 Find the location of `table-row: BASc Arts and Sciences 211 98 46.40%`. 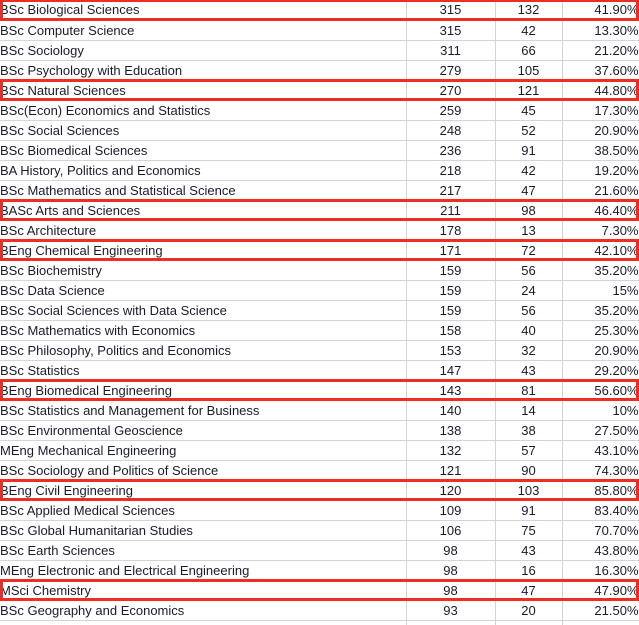

table-row: BASc Arts and Sciences 211 98 46.40% is located at coordinates (319, 210).